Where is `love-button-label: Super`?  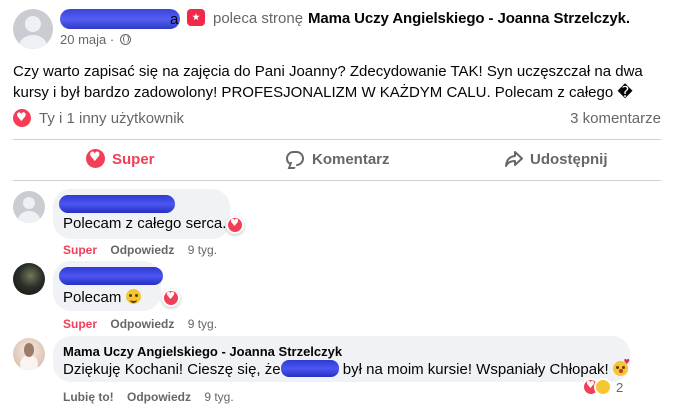 love-button-label: Super is located at coordinates (133, 159).